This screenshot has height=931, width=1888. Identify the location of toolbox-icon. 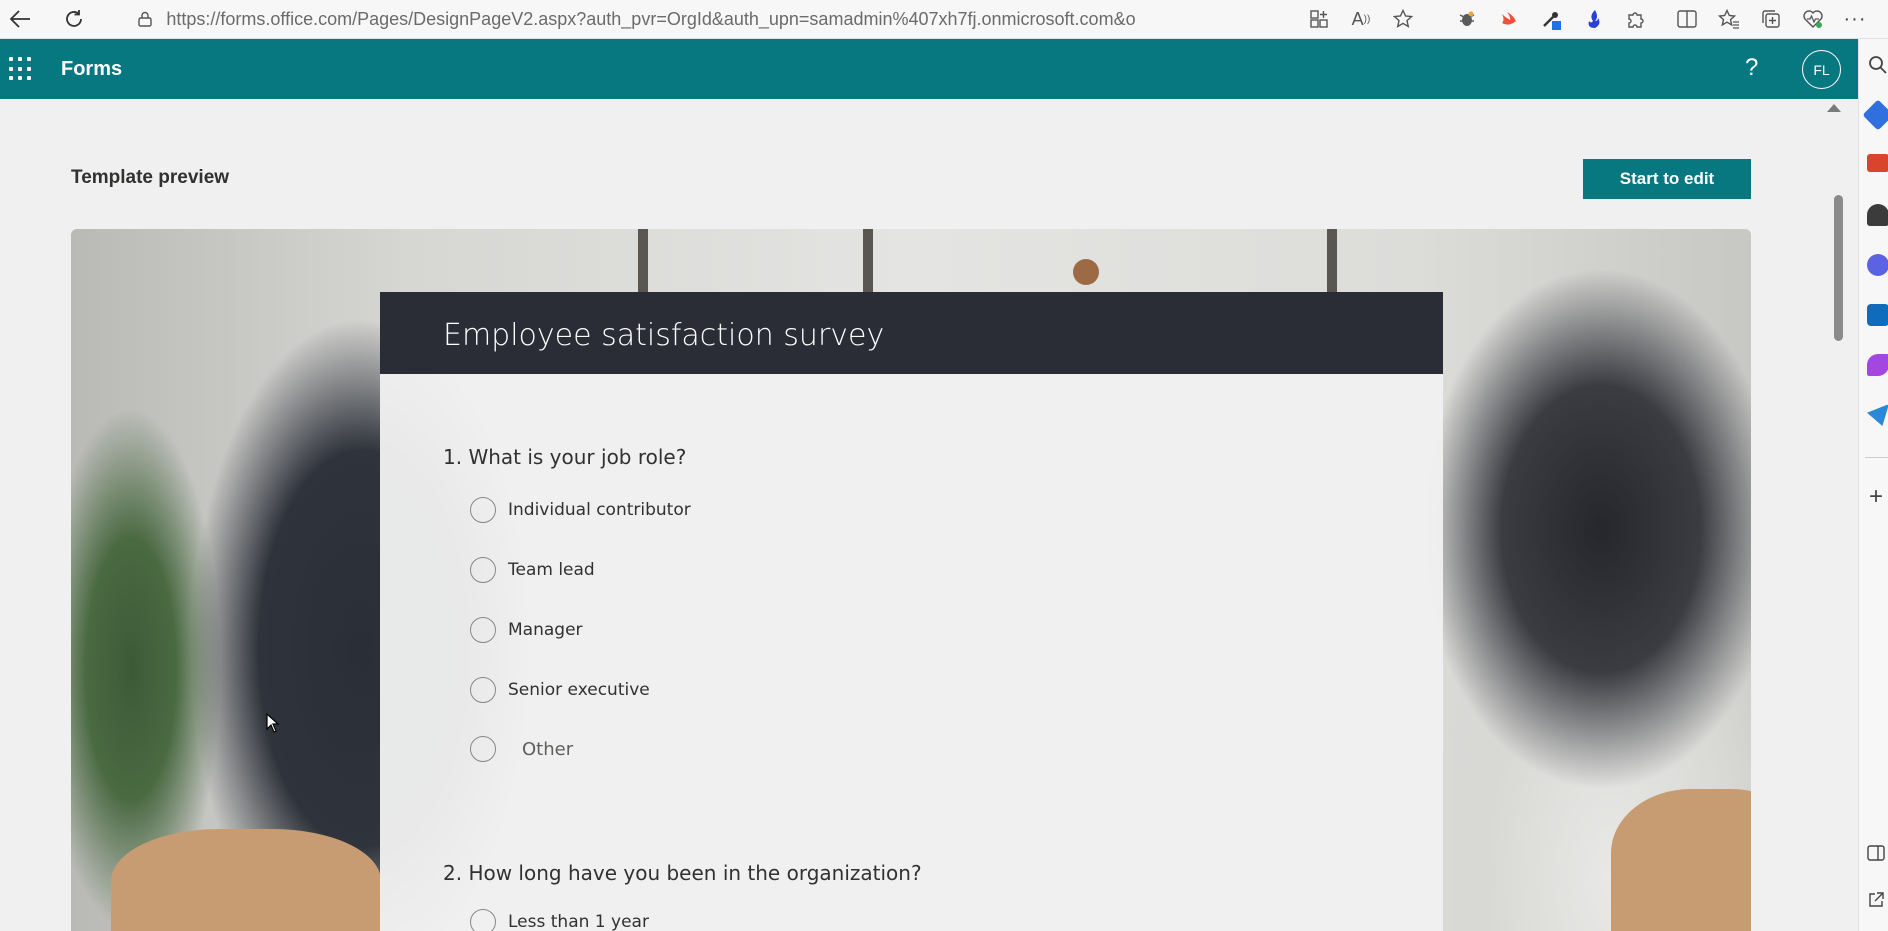
(1877, 163).